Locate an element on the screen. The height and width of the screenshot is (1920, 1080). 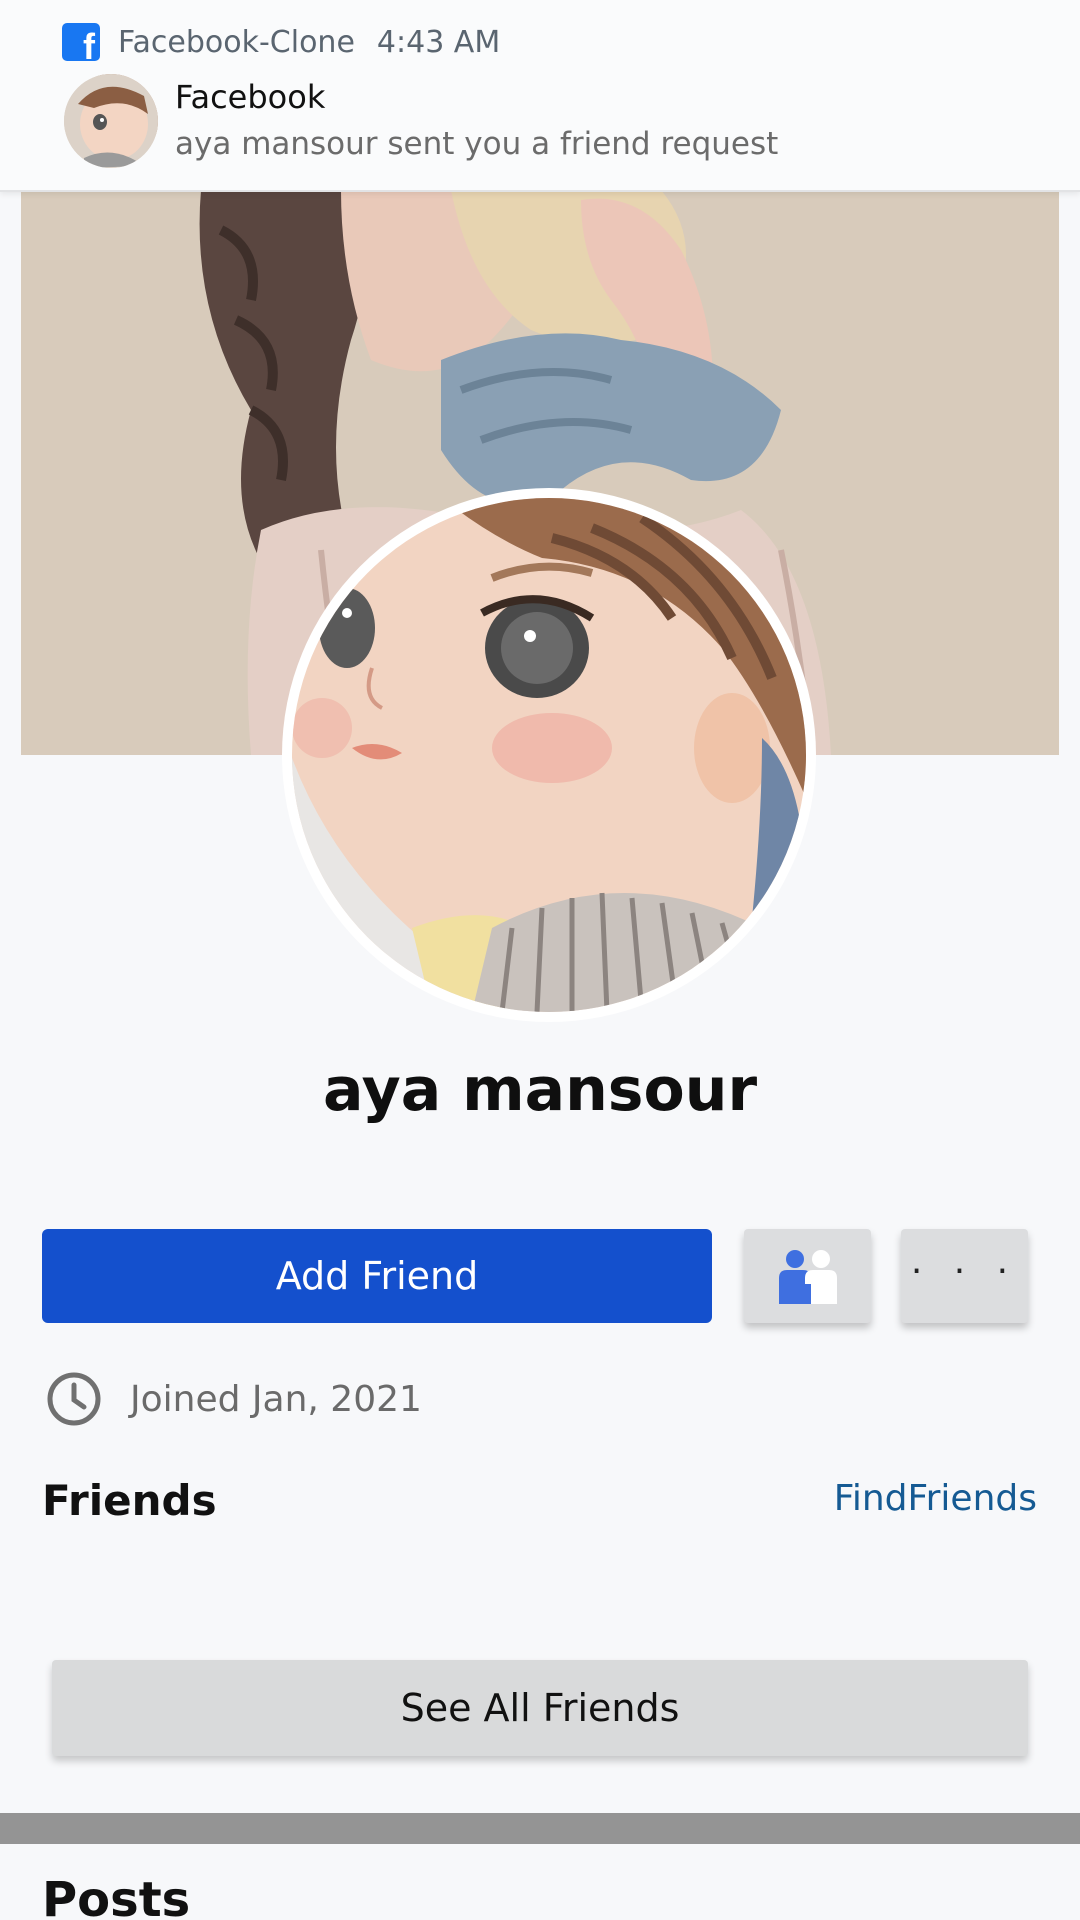
profile-name: aya mansour is located at coordinates (540, 1090).